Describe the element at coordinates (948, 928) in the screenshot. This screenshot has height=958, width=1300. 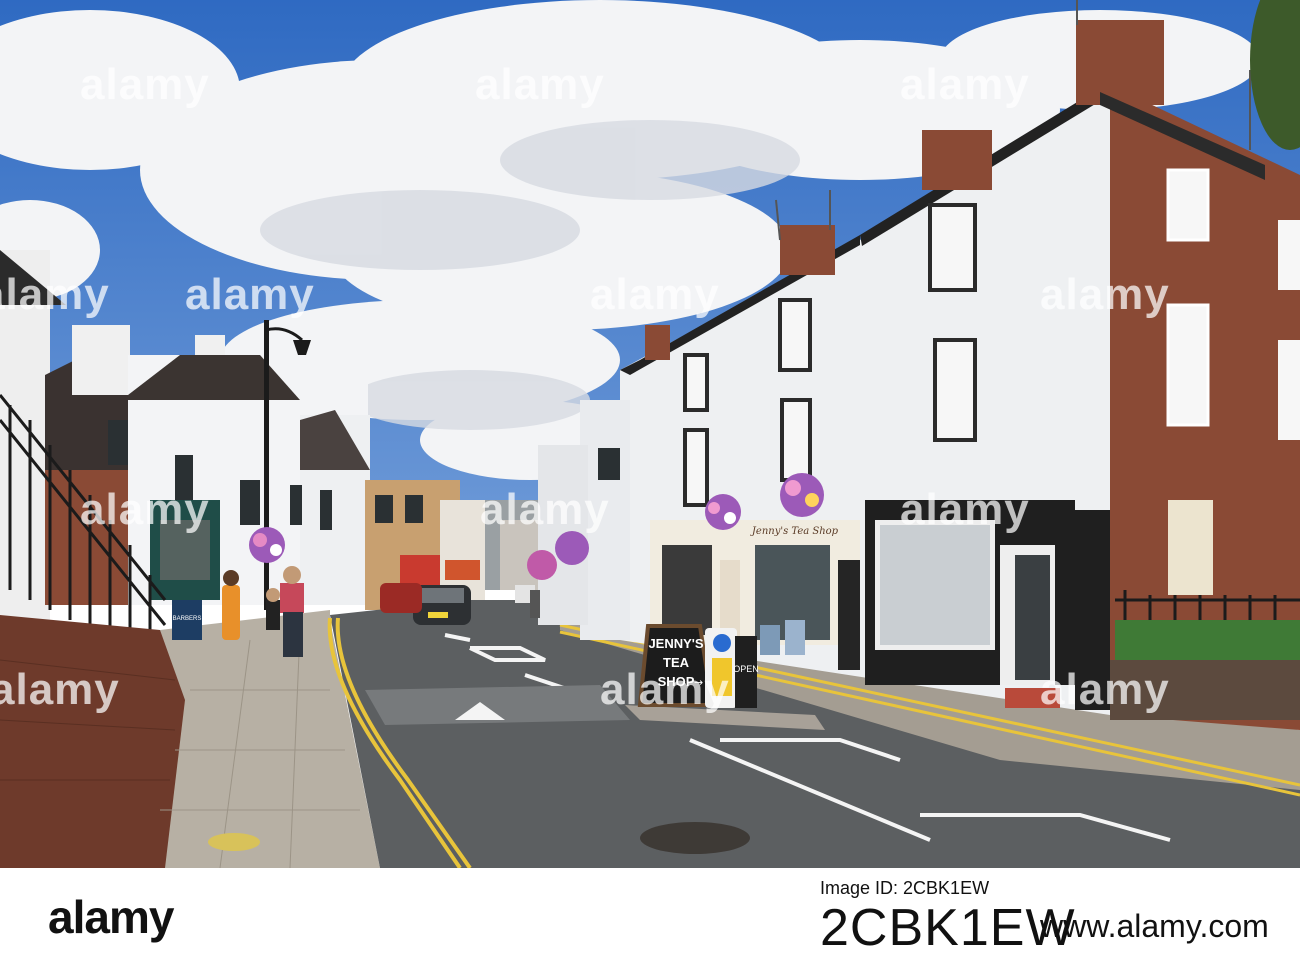
I see `image-id: 2CBK1EW` at that location.